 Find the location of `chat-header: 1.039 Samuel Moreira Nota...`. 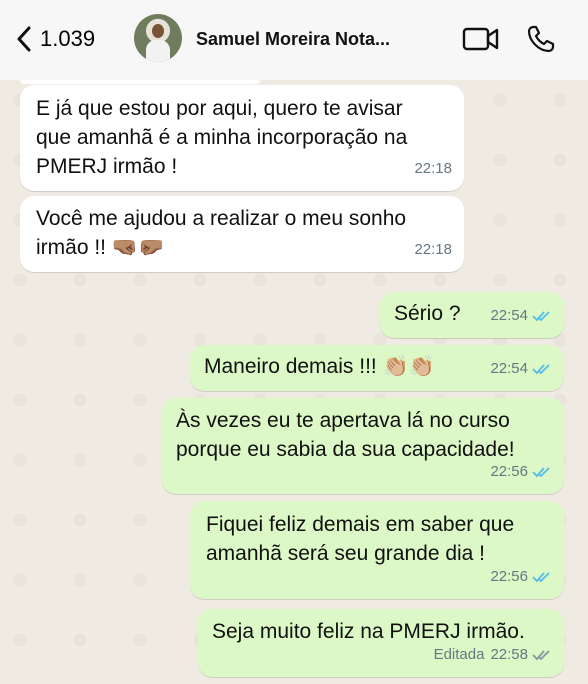

chat-header: 1.039 Samuel Moreira Nota... is located at coordinates (294, 40).